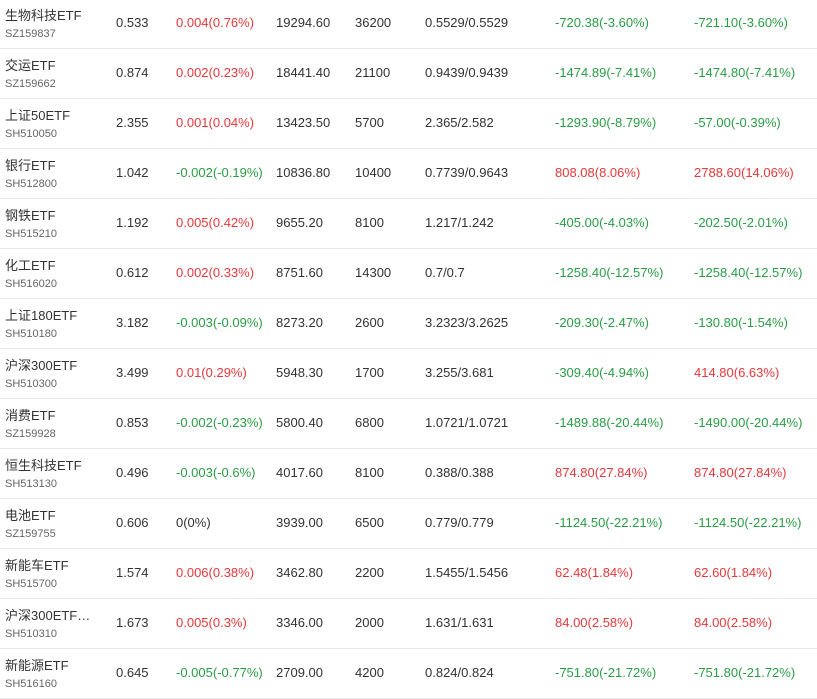 This screenshot has width=817, height=699. What do you see at coordinates (55, 124) in the screenshot?
I see `fund-name-cell: 上证50ETF SH510050` at bounding box center [55, 124].